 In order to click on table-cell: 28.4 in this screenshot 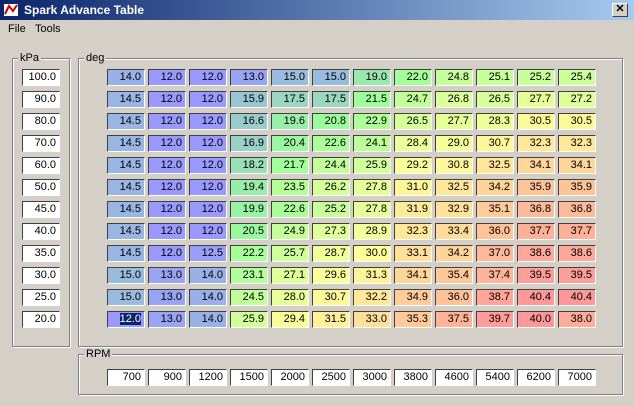, I will do `click(413, 143)`.